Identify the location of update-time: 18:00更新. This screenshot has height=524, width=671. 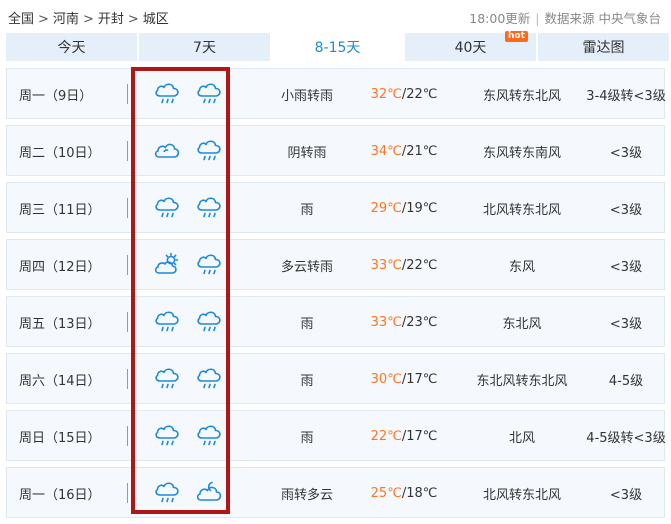
(500, 18).